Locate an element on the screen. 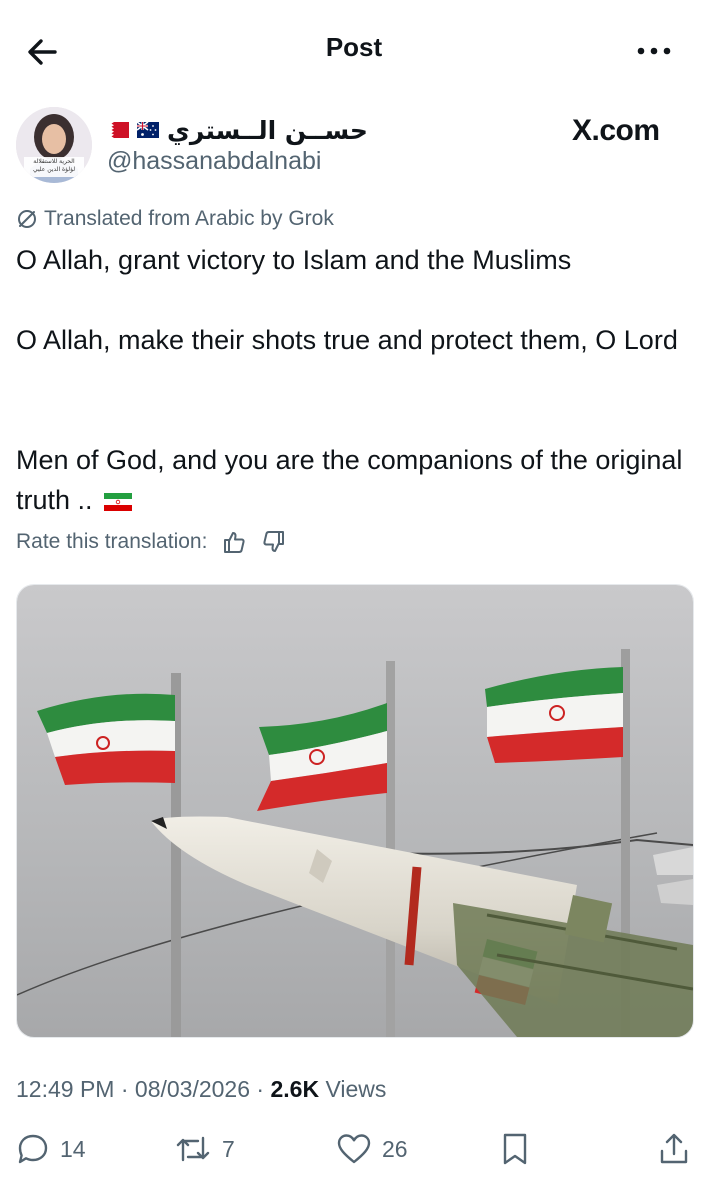 The width and height of the screenshot is (708, 1200). translation-label: Translated from Arabic by Grok is located at coordinates (175, 219).